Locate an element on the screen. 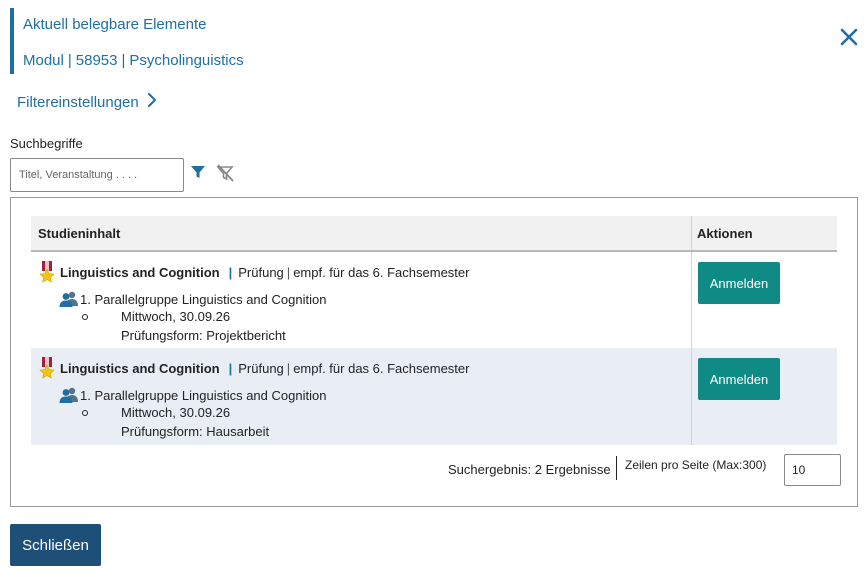  close-icon is located at coordinates (849, 37).